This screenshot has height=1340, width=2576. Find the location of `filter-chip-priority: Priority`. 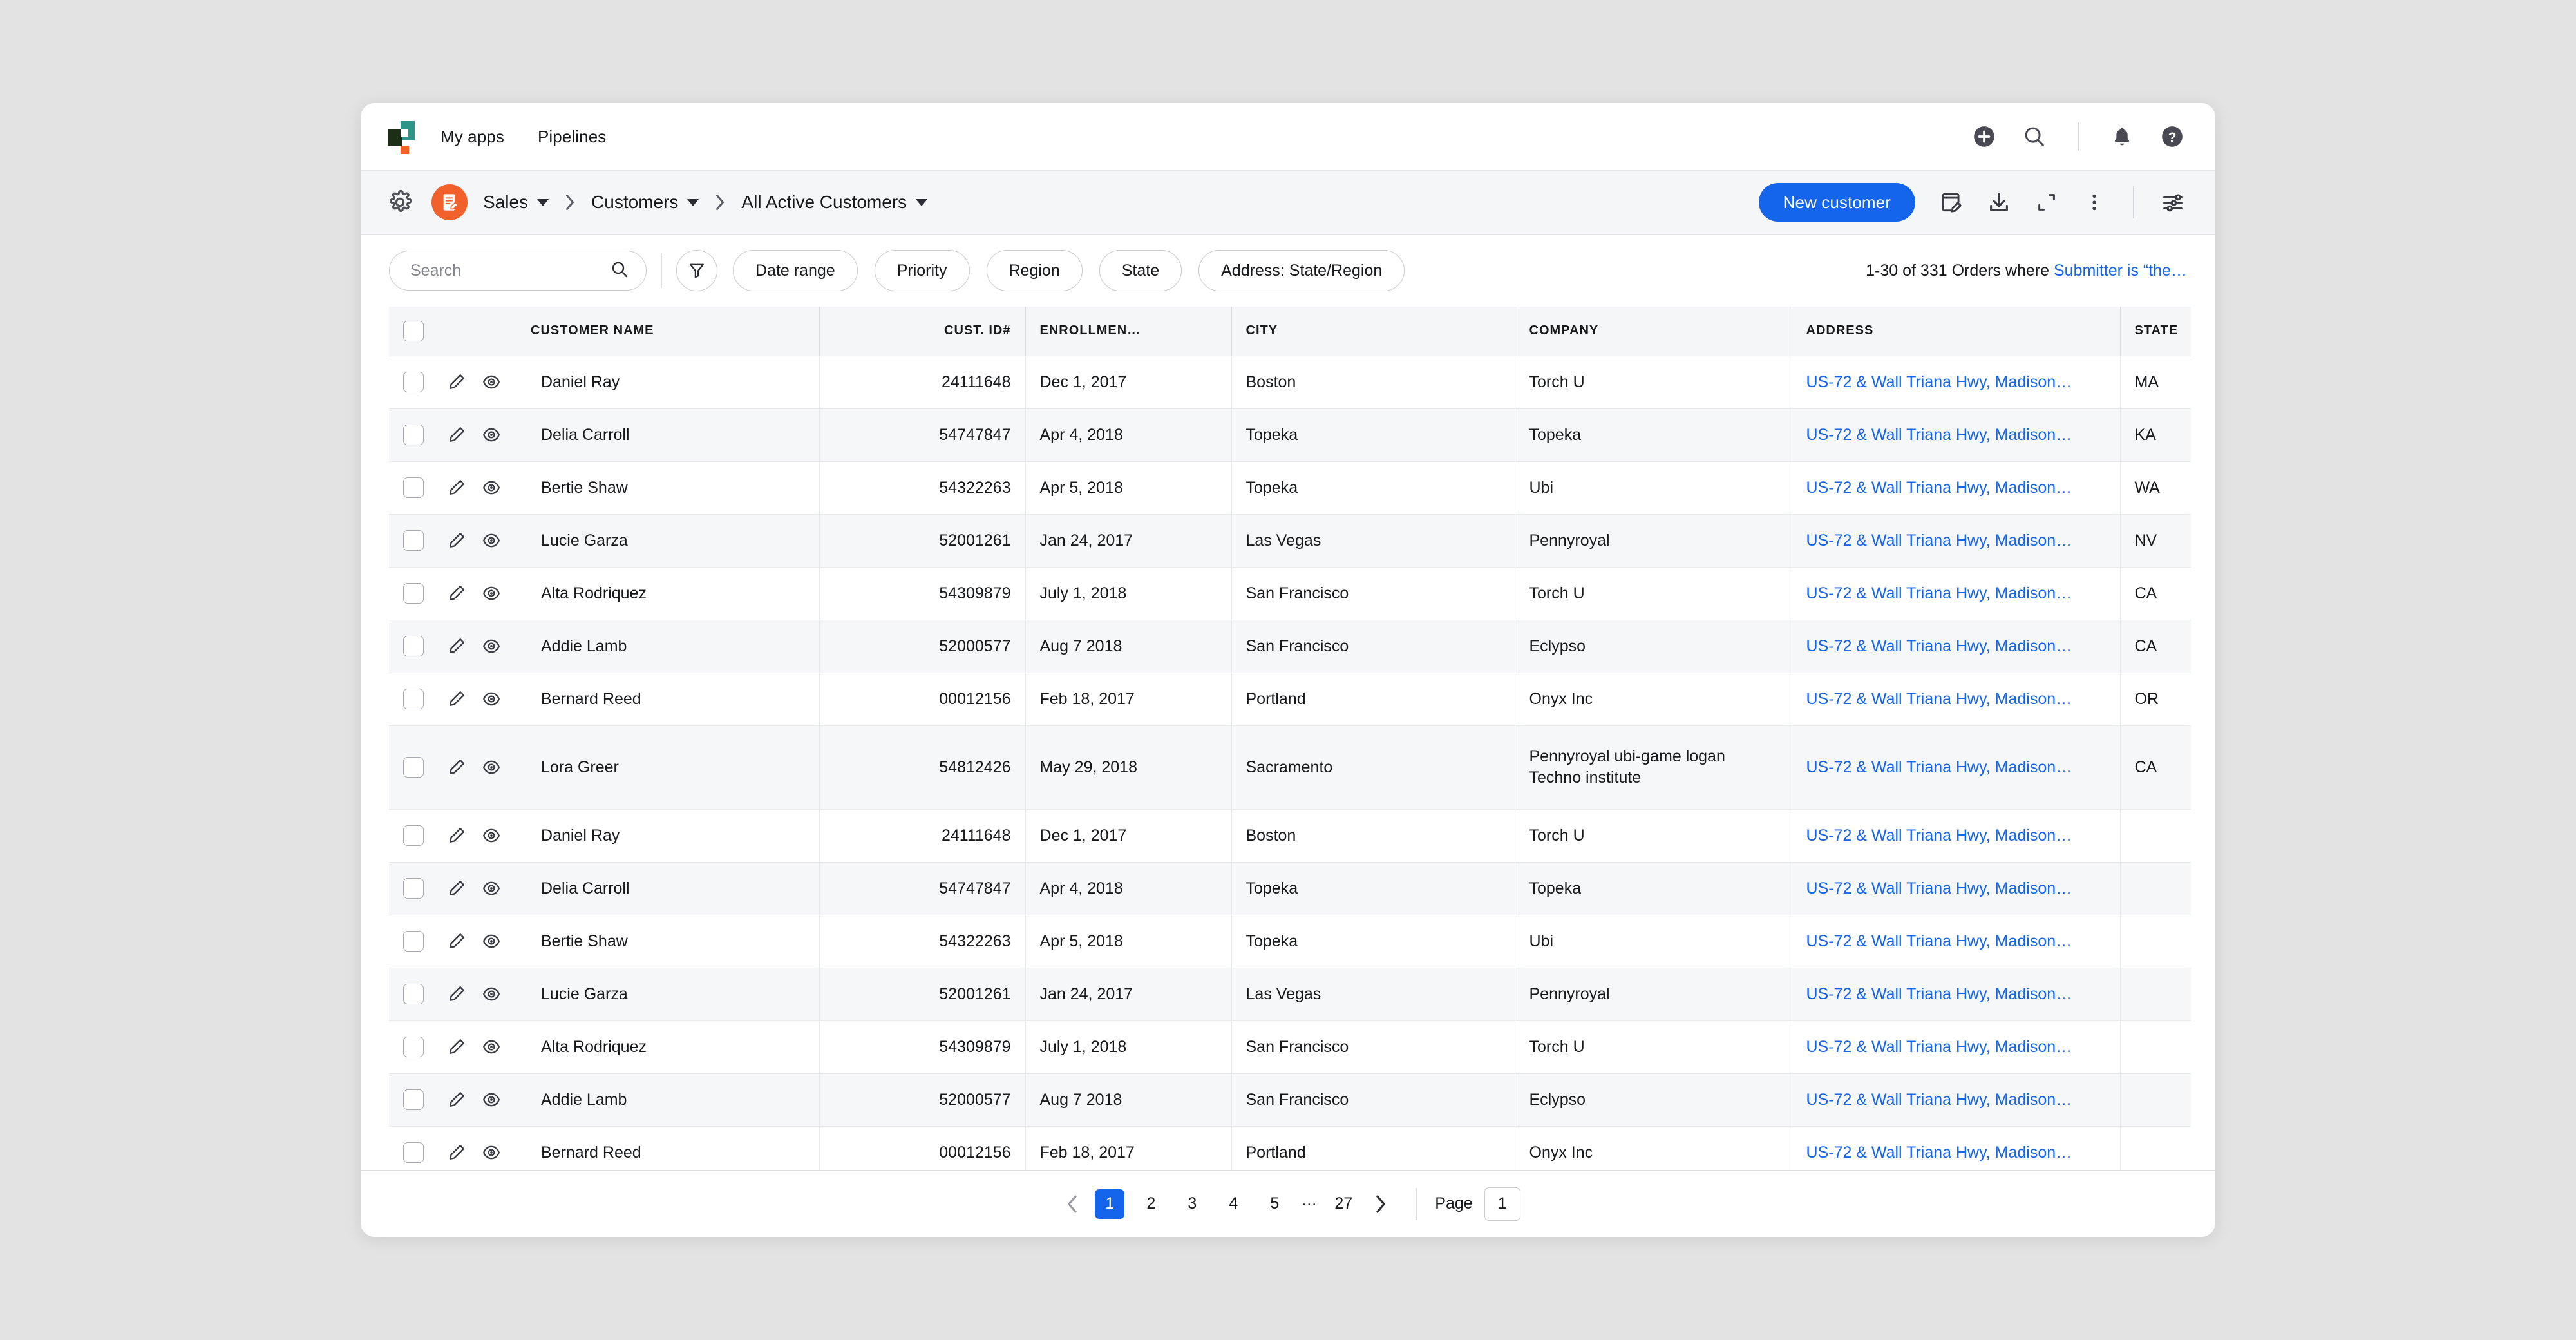

filter-chip-priority: Priority is located at coordinates (922, 271).